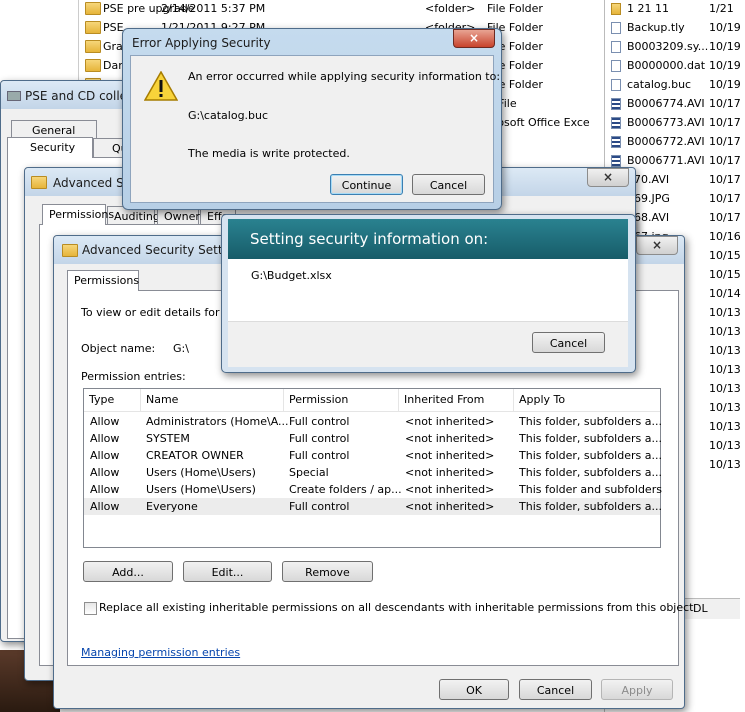 This screenshot has height=712, width=745. Describe the element at coordinates (568, 342) in the screenshot. I see `progress-cancel-button: Cancel` at that location.